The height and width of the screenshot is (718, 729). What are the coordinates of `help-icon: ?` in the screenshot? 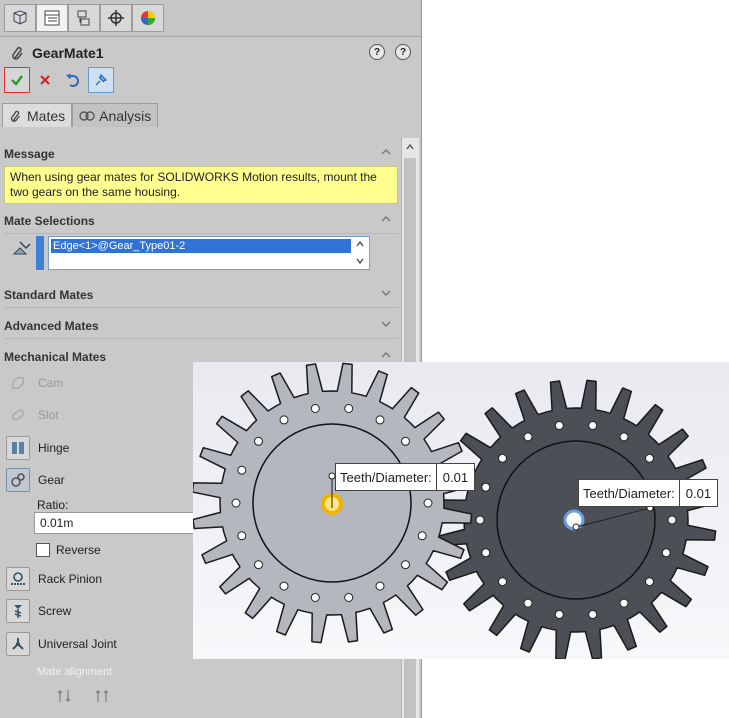 It's located at (403, 52).